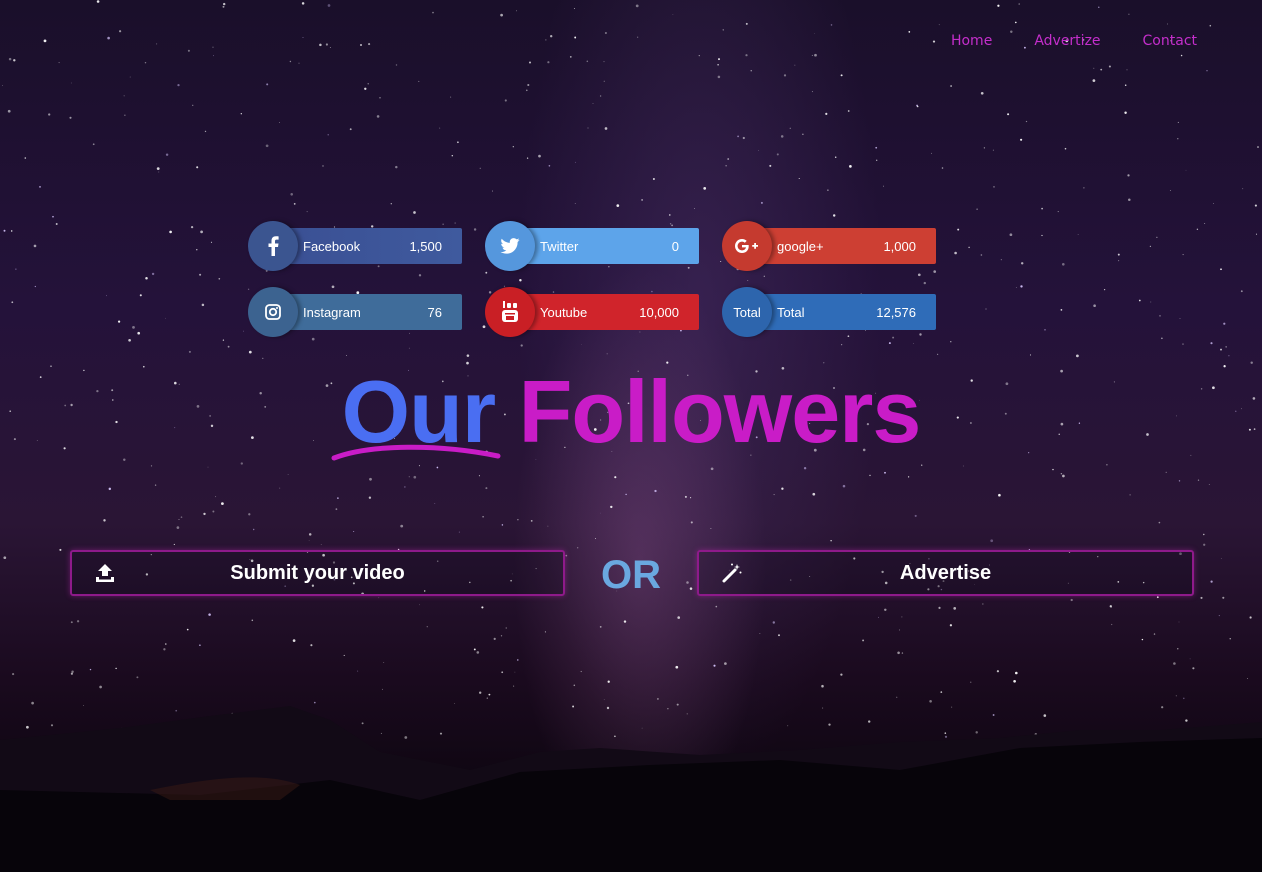  I want to click on instagram-label: Instagram, so click(332, 312).